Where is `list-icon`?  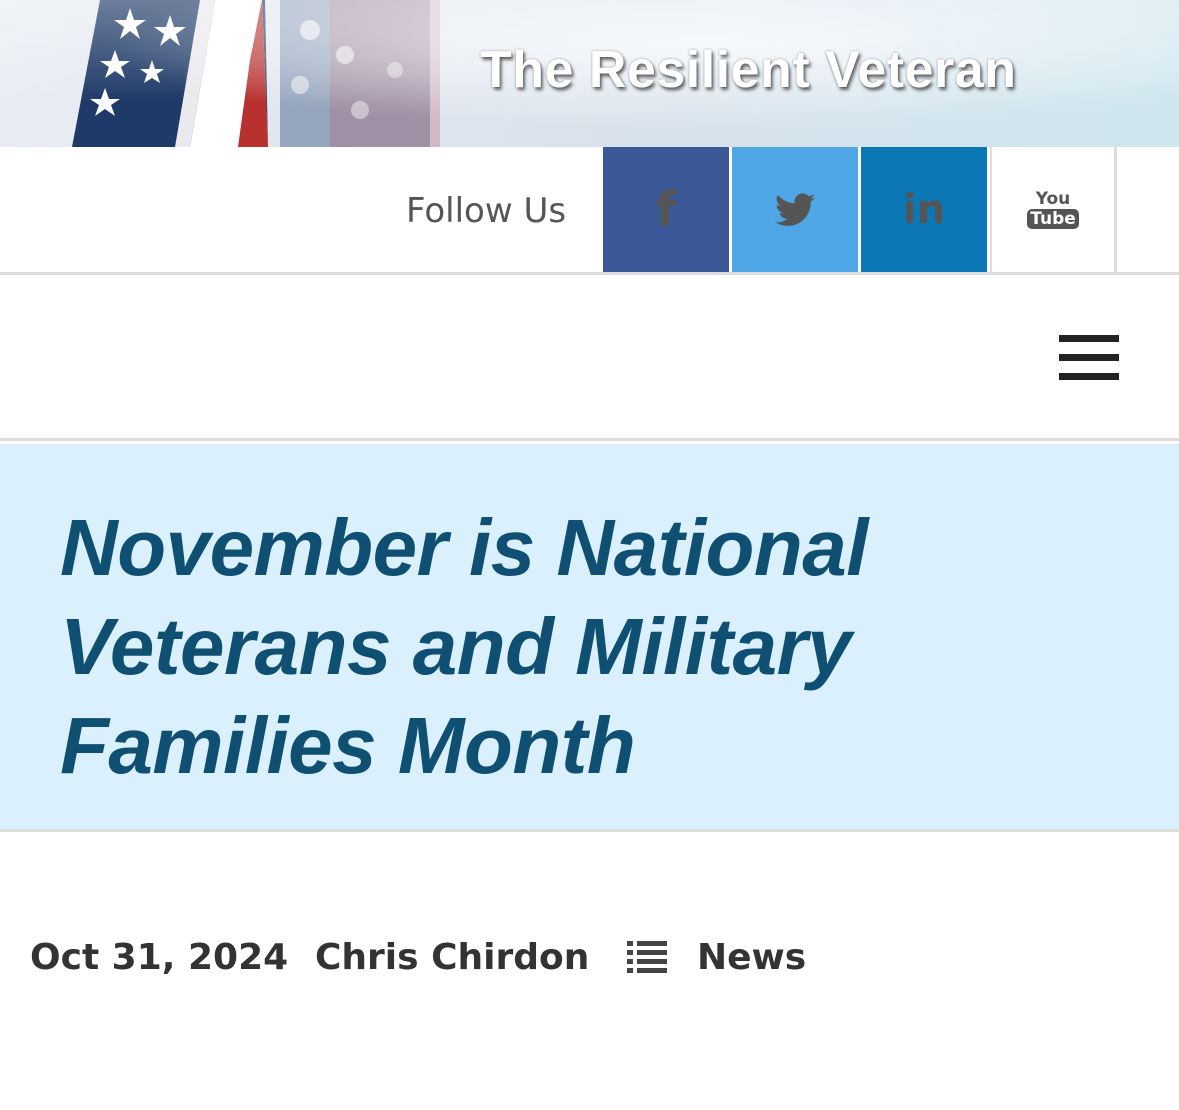
list-icon is located at coordinates (647, 957).